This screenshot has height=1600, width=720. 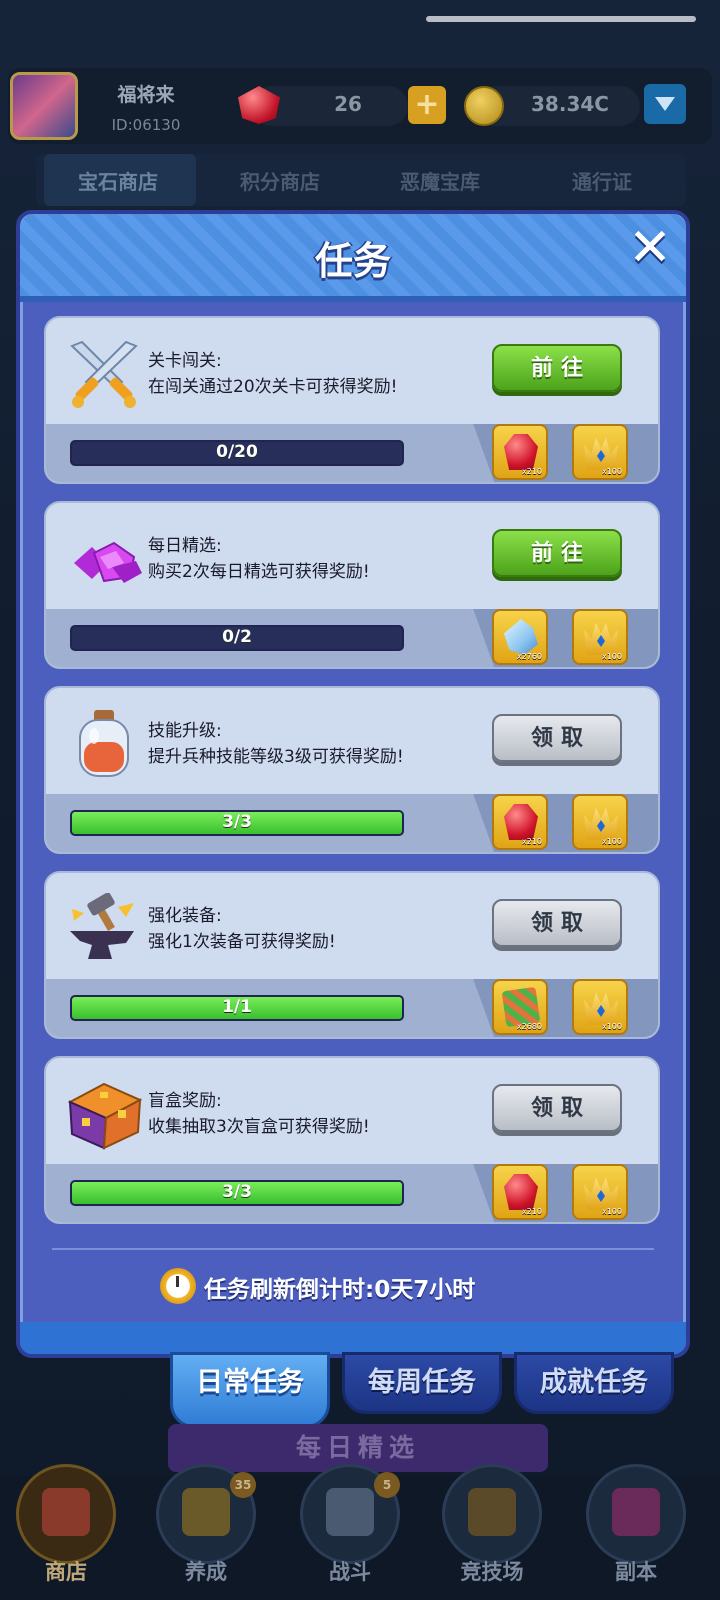 I want to click on refresh-countdown: 任务刷新倒计时:0天7小时, so click(x=340, y=1290).